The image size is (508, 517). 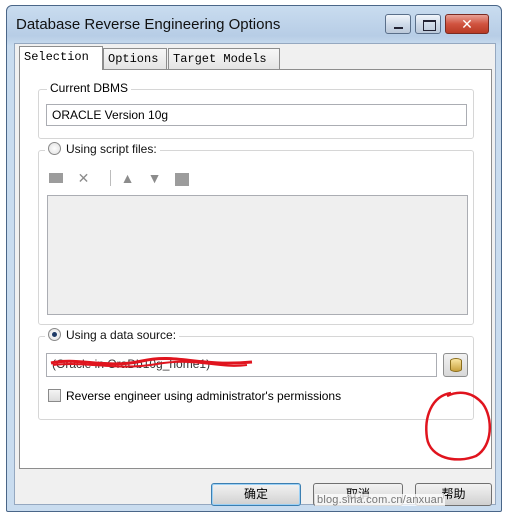 I want to click on current-dbms-legend: Current DBMS, so click(x=89, y=88).